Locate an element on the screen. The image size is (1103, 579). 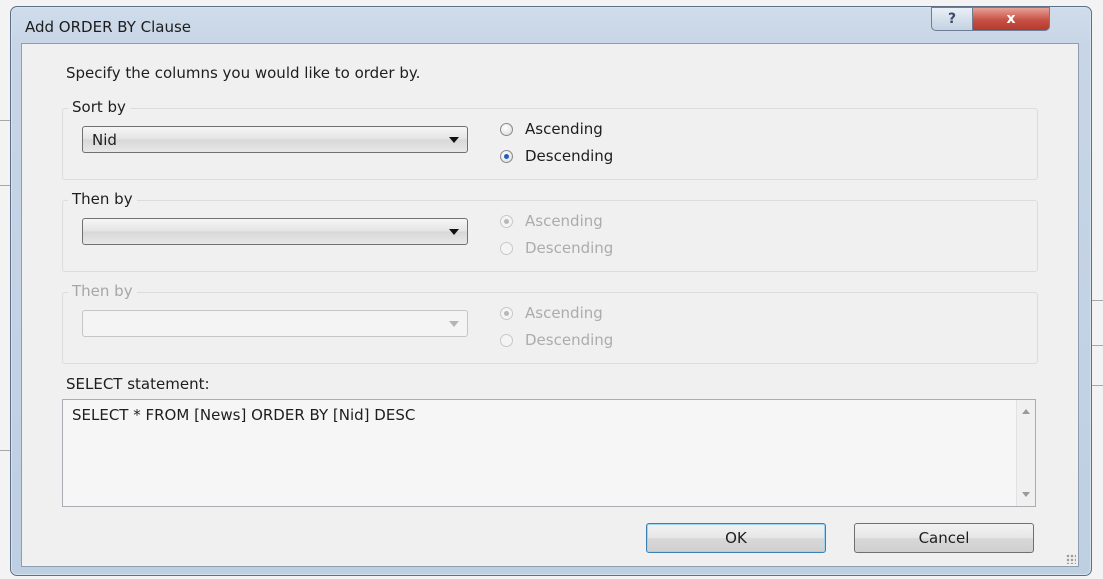
then-by-2-ascending-radio: Ascending is located at coordinates (551, 313).